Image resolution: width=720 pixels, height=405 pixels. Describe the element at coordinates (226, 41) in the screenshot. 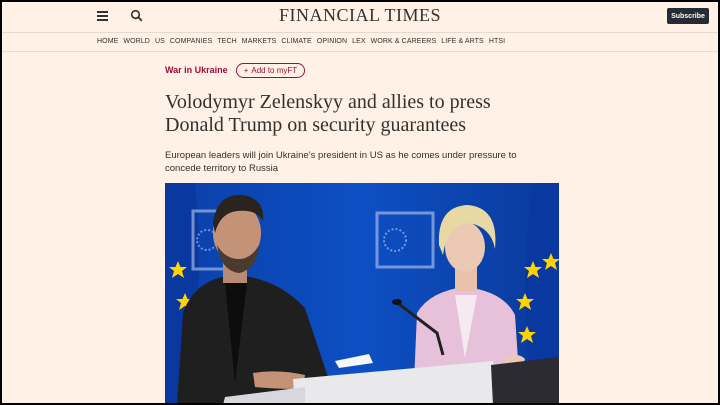

I see `nav-item-tech: TECH` at that location.